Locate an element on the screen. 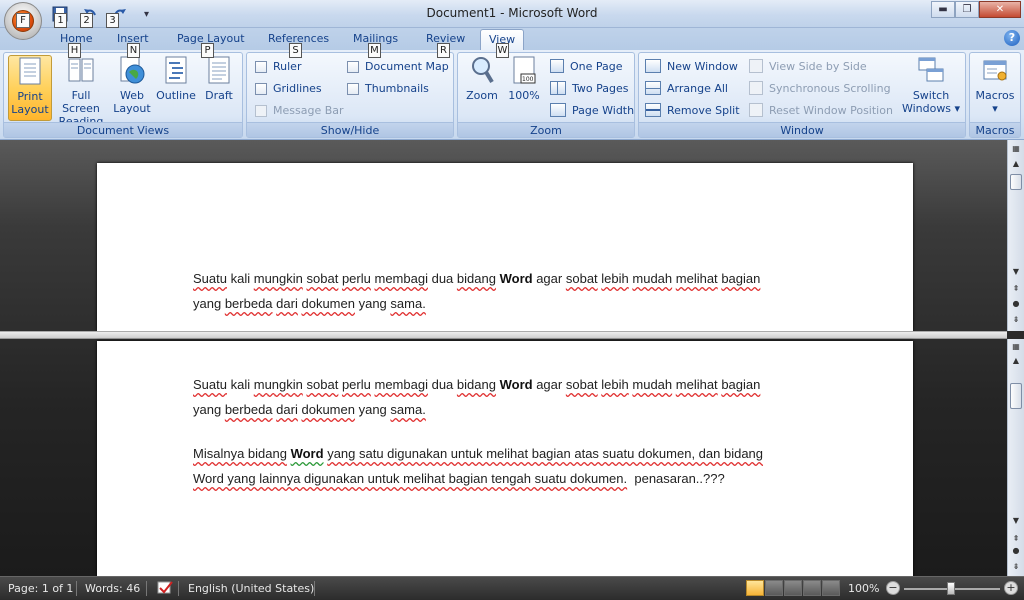  top-l1-word-7: bidang is located at coordinates (476, 278).